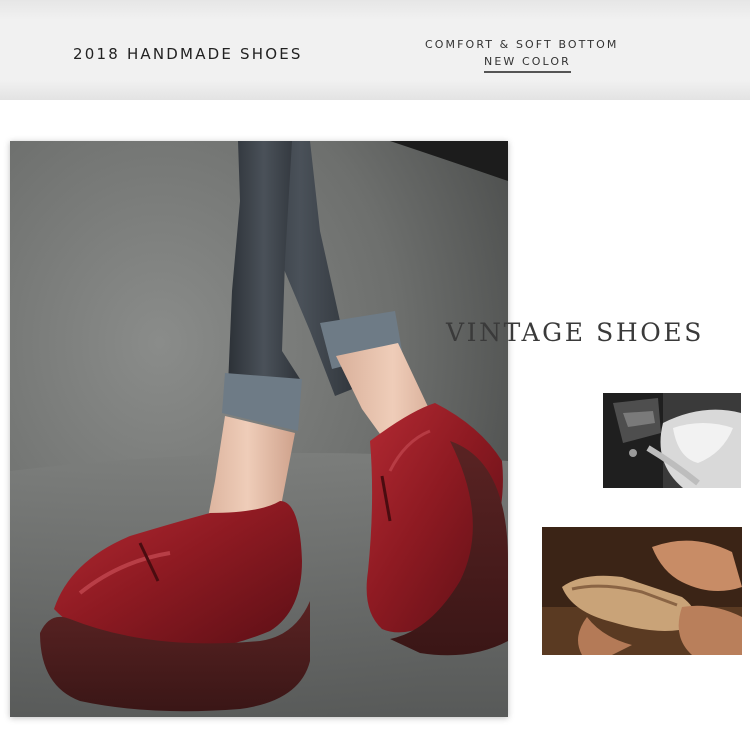 The width and height of the screenshot is (750, 755). I want to click on craft-photo-lasting, so click(642, 591).